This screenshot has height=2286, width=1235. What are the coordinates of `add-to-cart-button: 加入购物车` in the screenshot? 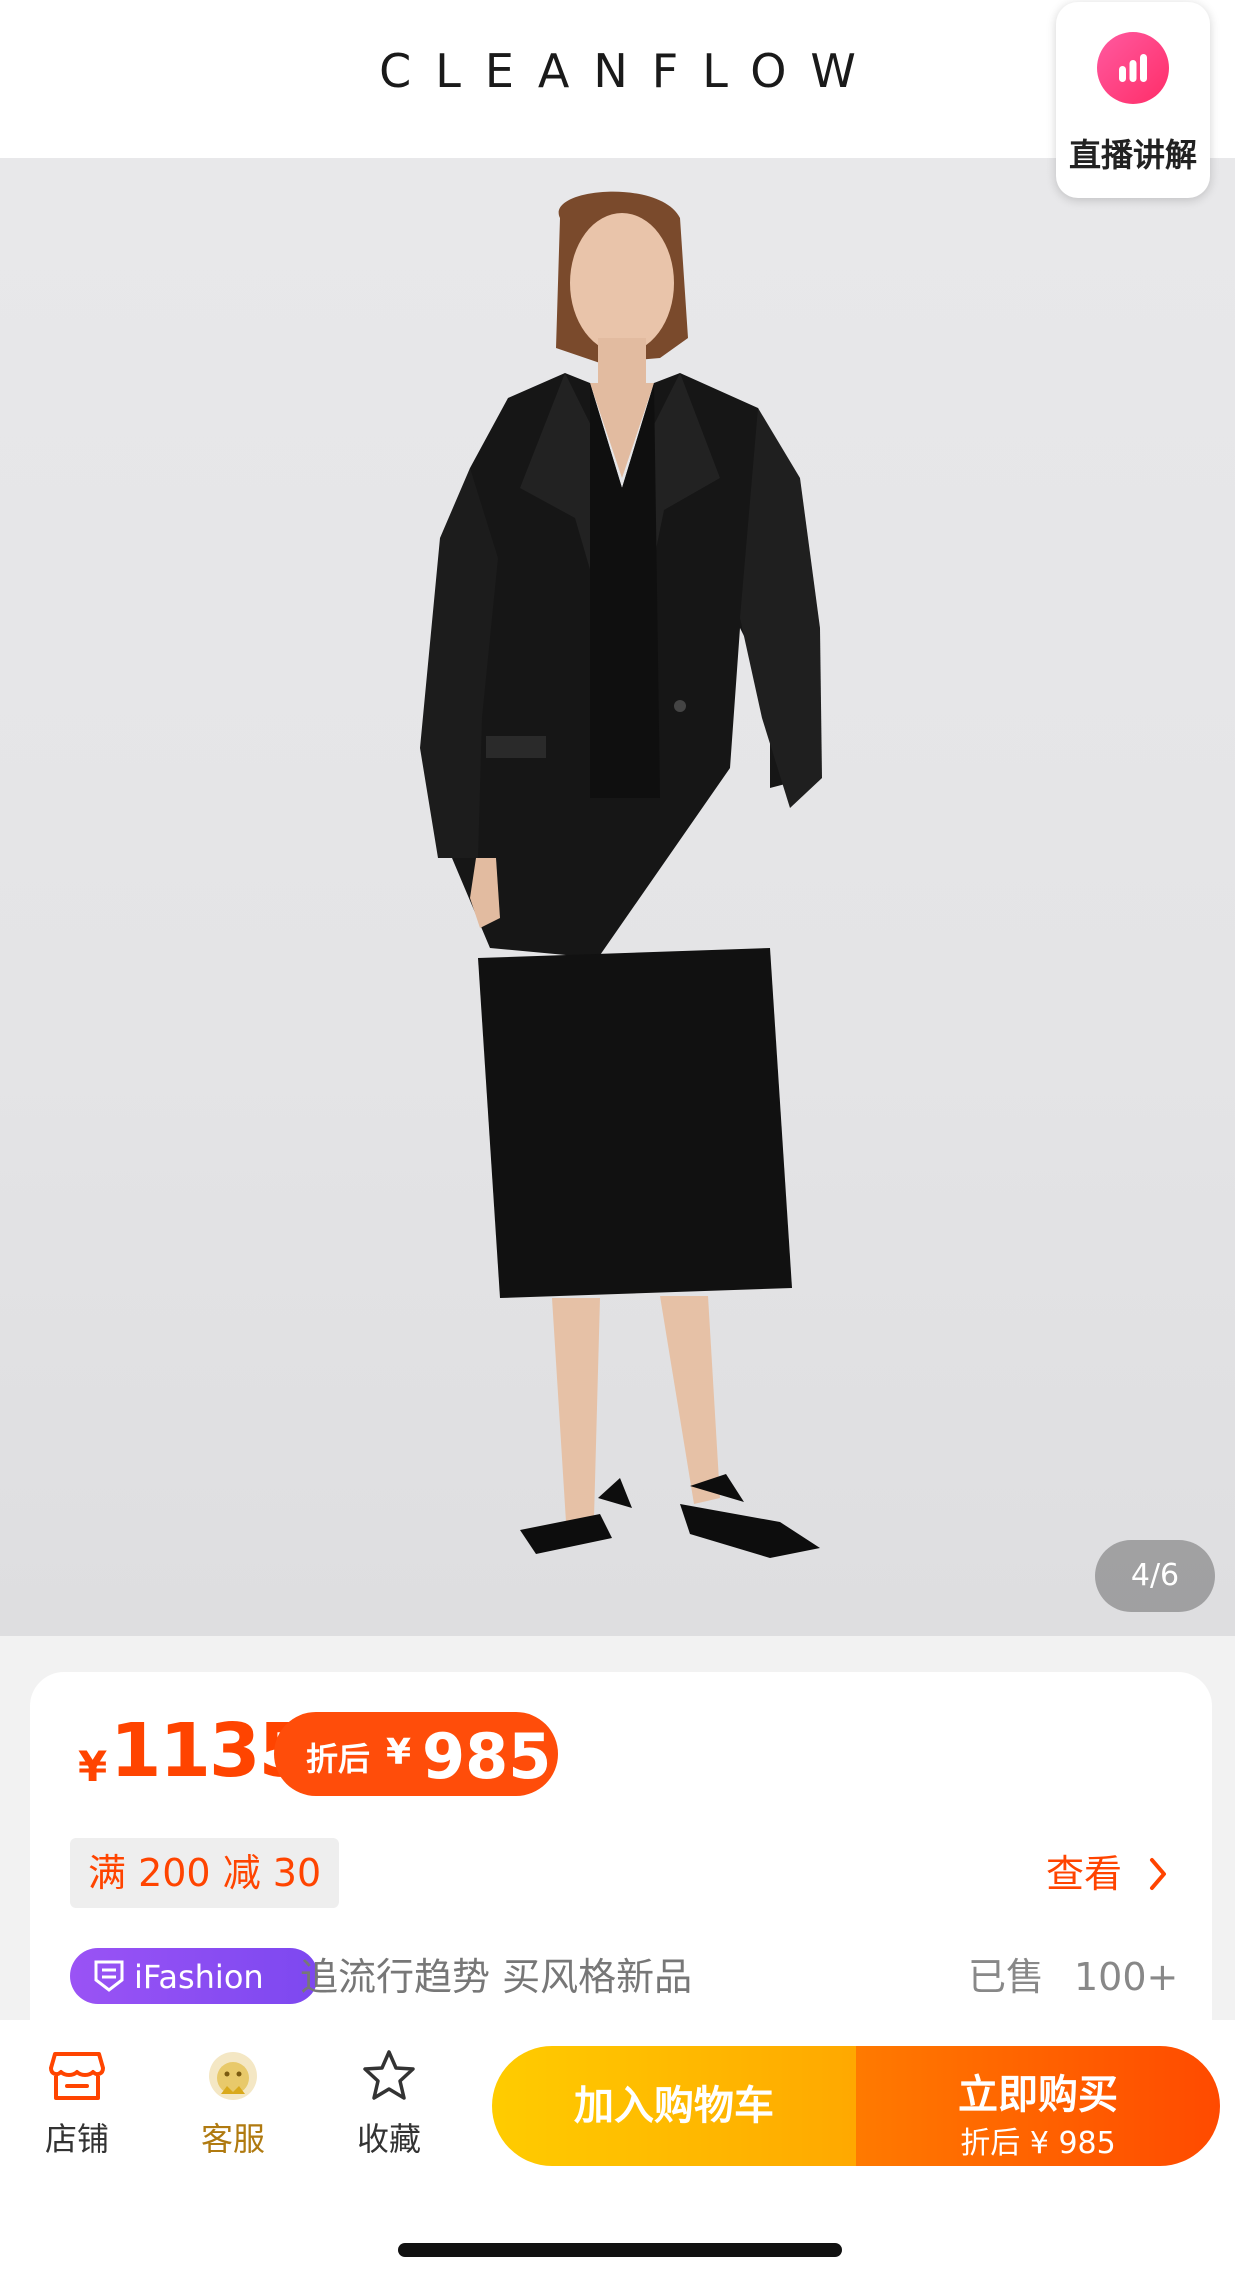 It's located at (674, 2106).